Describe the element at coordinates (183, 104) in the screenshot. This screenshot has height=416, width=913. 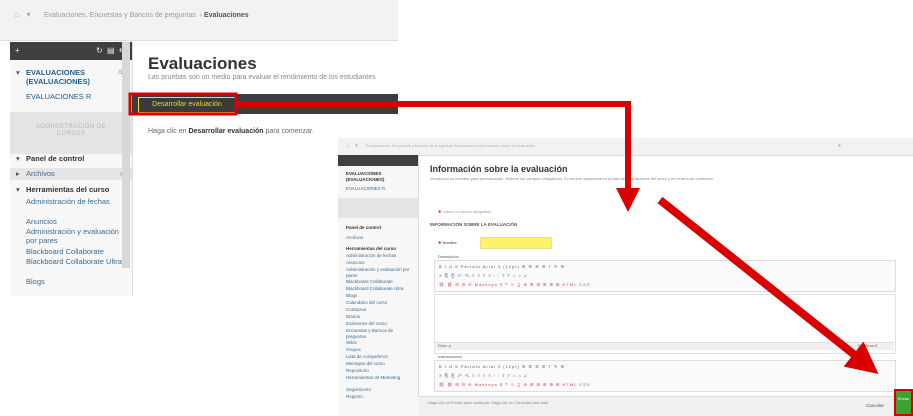
I see `create-button-highlight` at that location.